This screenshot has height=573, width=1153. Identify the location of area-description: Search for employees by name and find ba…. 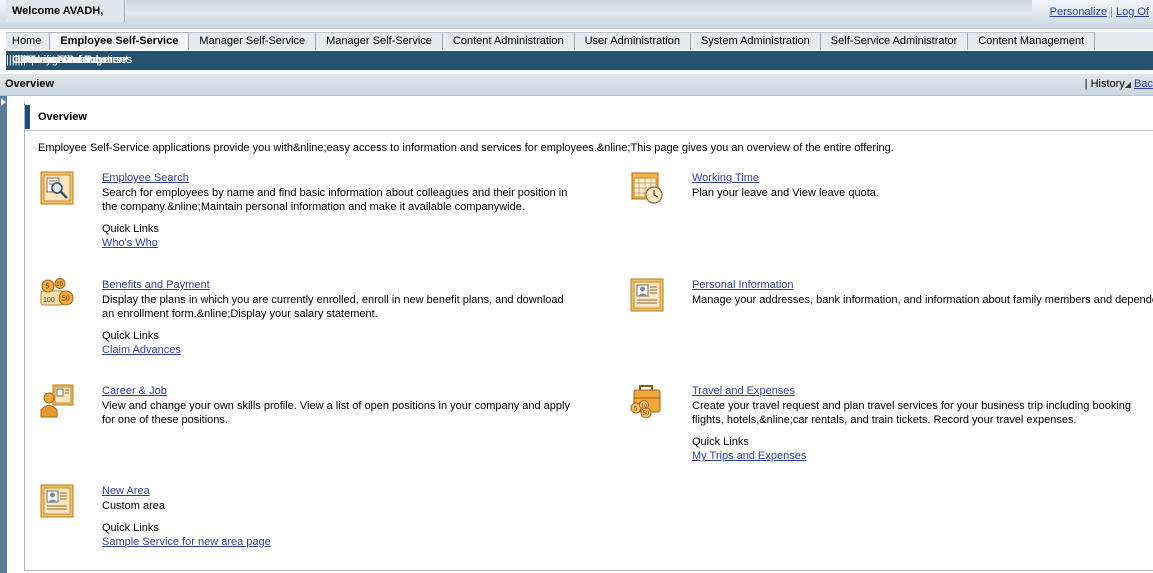
(335, 200).